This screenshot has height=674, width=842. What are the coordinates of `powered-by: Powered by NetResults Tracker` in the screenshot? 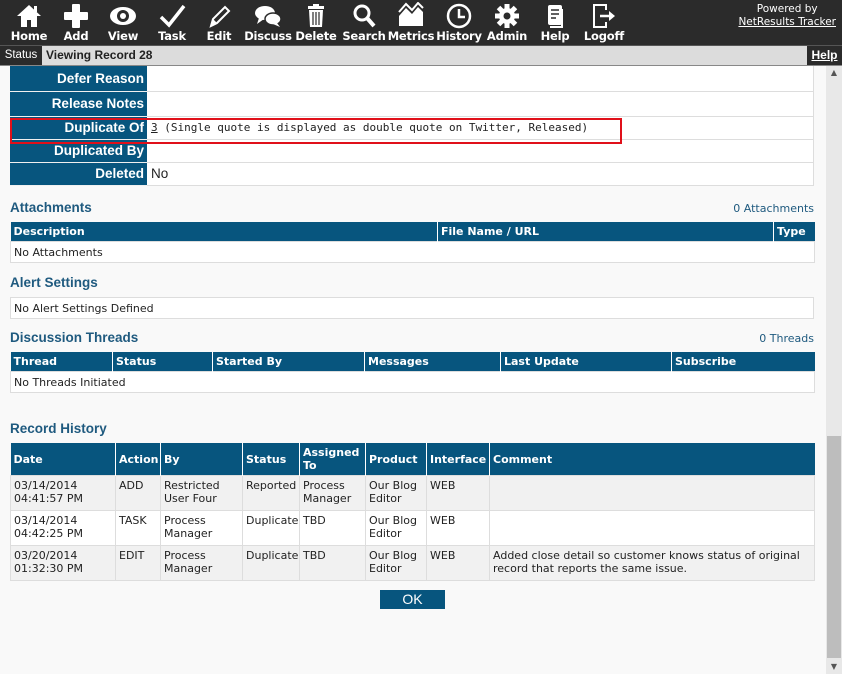 It's located at (787, 16).